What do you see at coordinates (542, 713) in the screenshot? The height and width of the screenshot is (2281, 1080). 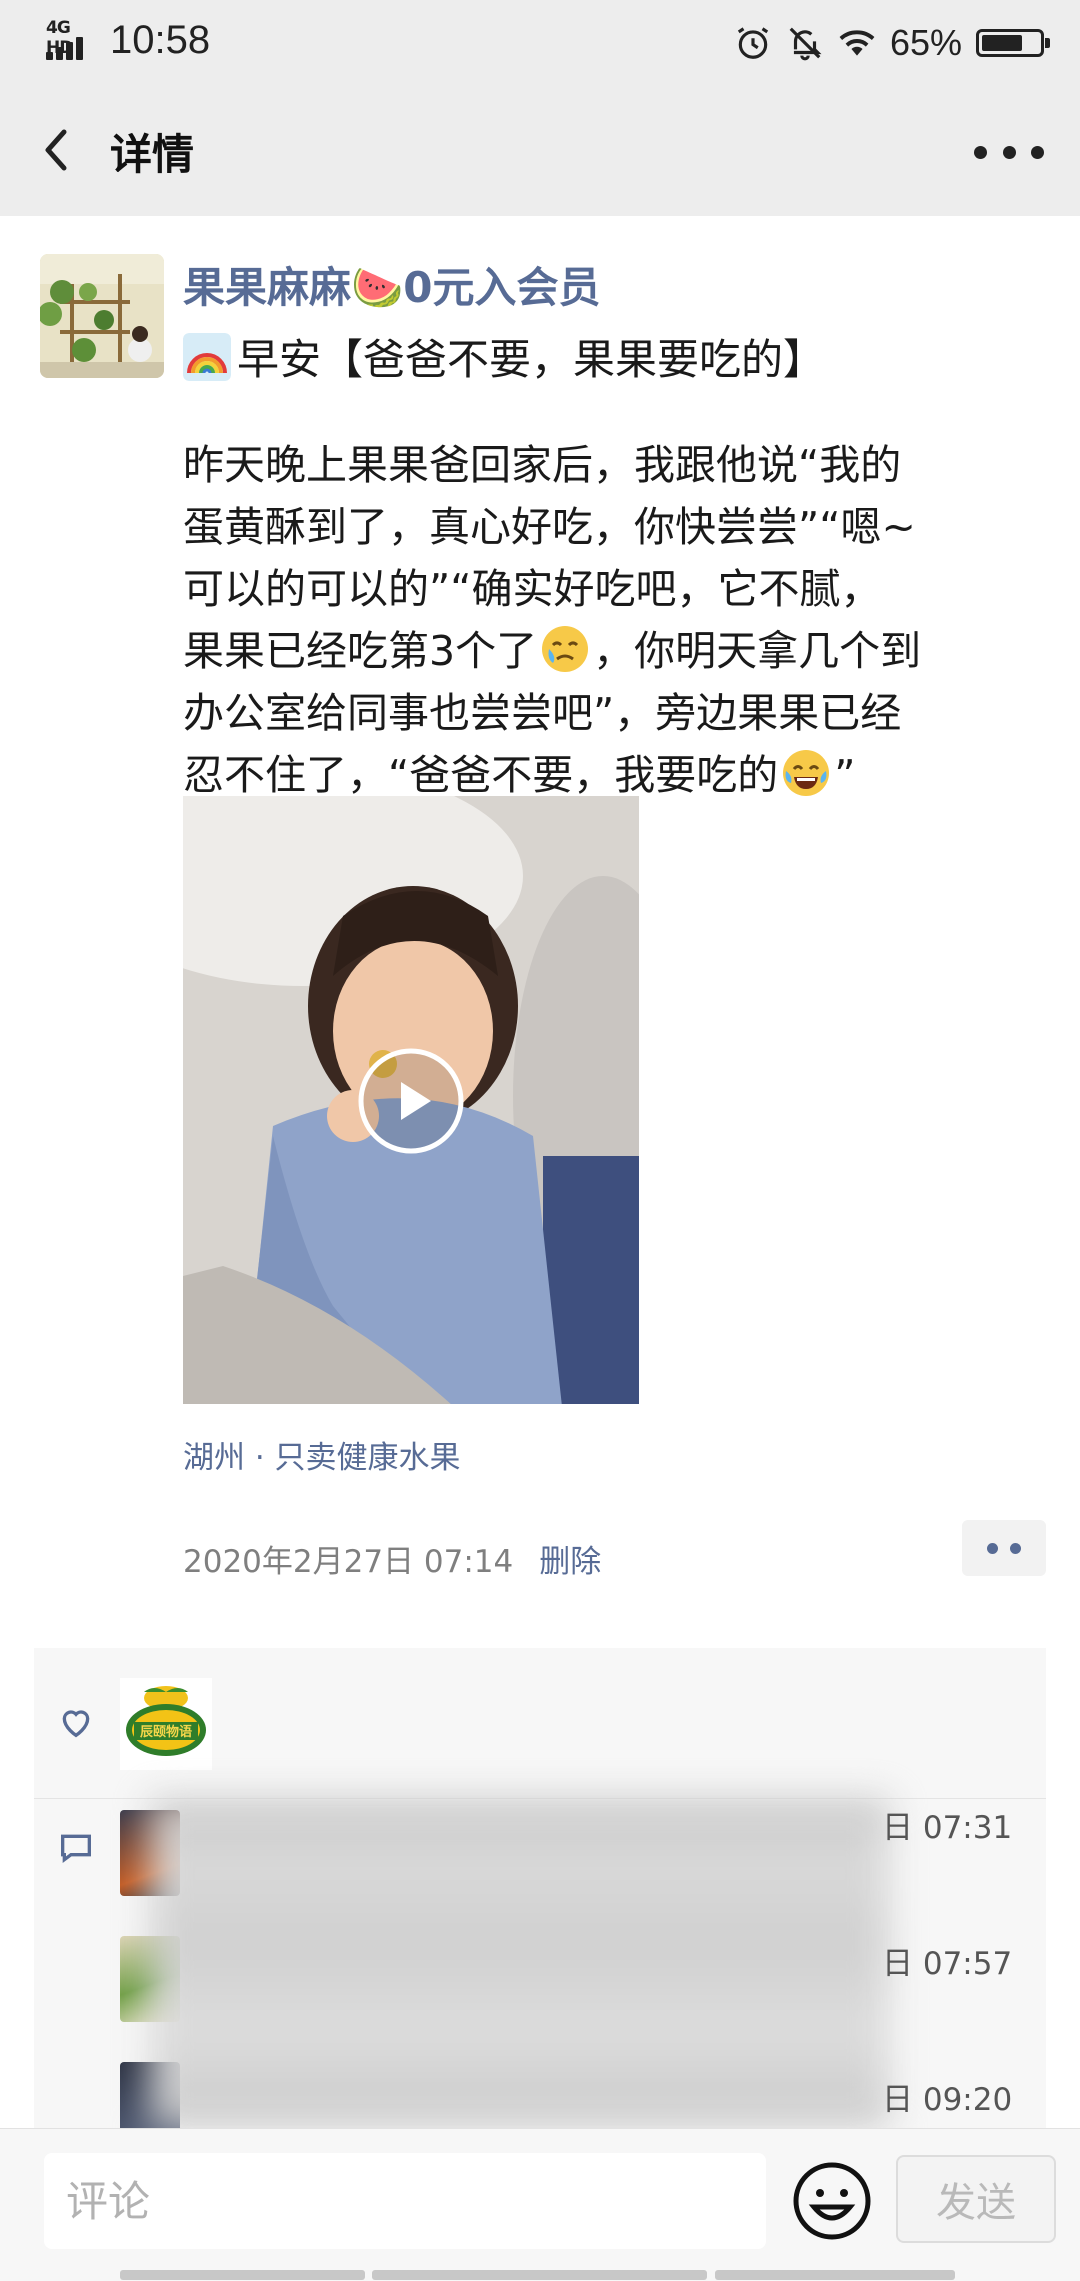 I see `post-body-line: 办公室给同事也尝尝吧”，旁边果果已经` at bounding box center [542, 713].